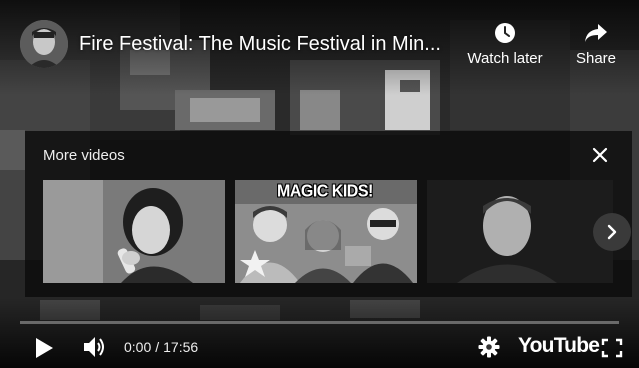 The image size is (639, 368). I want to click on chevron-right-icon, so click(612, 232).